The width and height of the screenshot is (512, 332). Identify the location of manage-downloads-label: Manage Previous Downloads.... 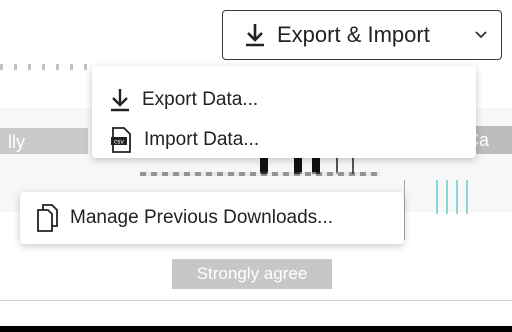
(201, 217).